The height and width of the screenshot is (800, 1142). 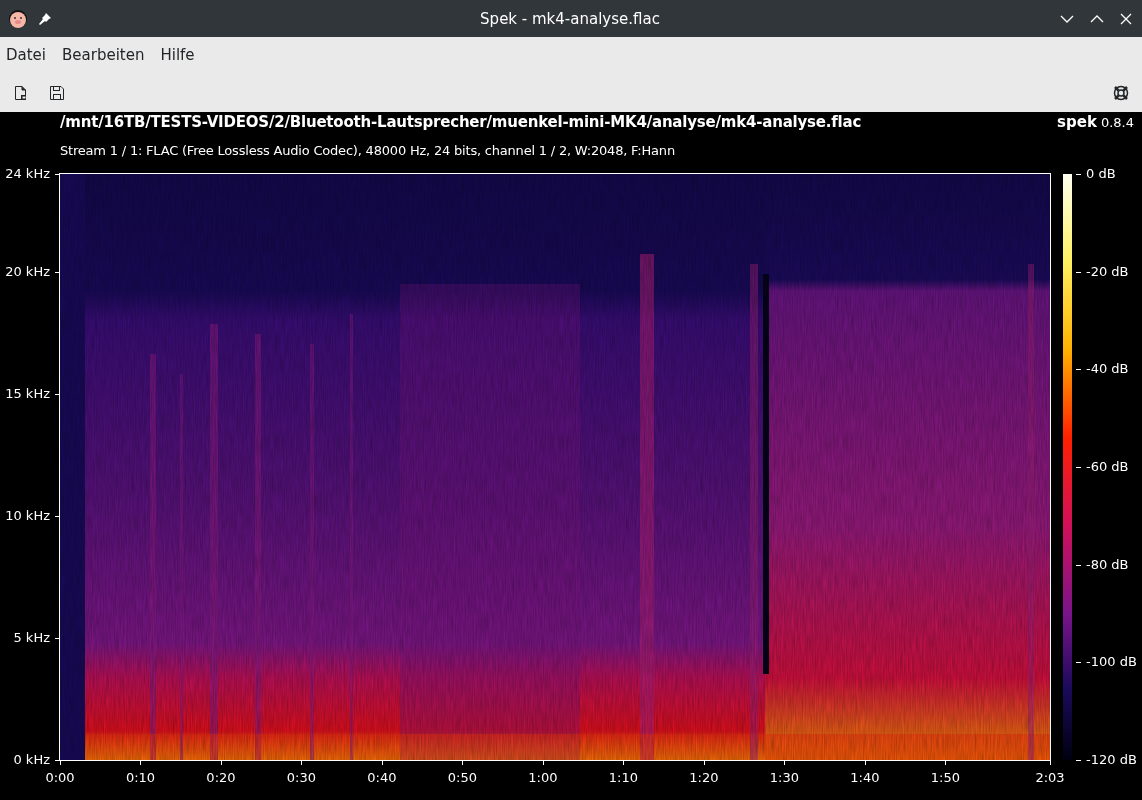 I want to click on minimize-icon, so click(x=1067, y=18).